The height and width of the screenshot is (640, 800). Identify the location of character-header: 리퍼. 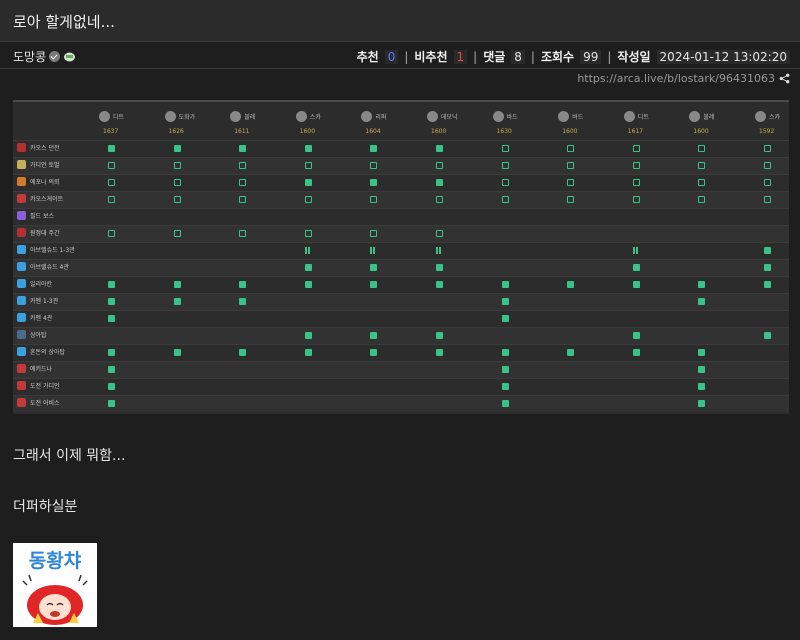
(373, 116).